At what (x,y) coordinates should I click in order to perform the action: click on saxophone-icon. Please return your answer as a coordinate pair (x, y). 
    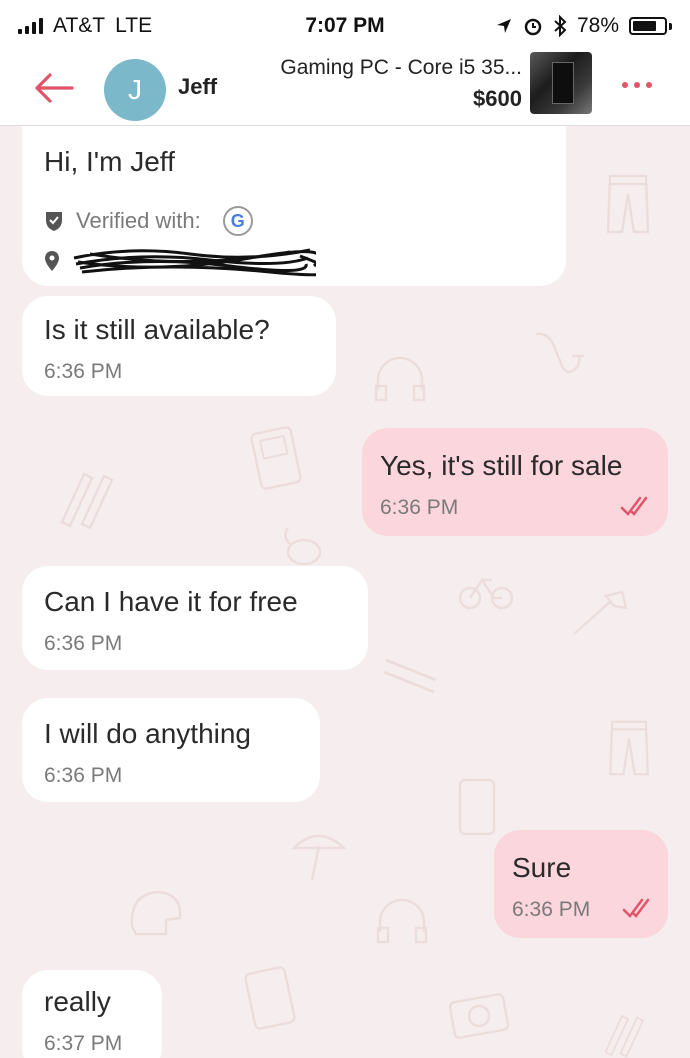
    Looking at the image, I should click on (559, 353).